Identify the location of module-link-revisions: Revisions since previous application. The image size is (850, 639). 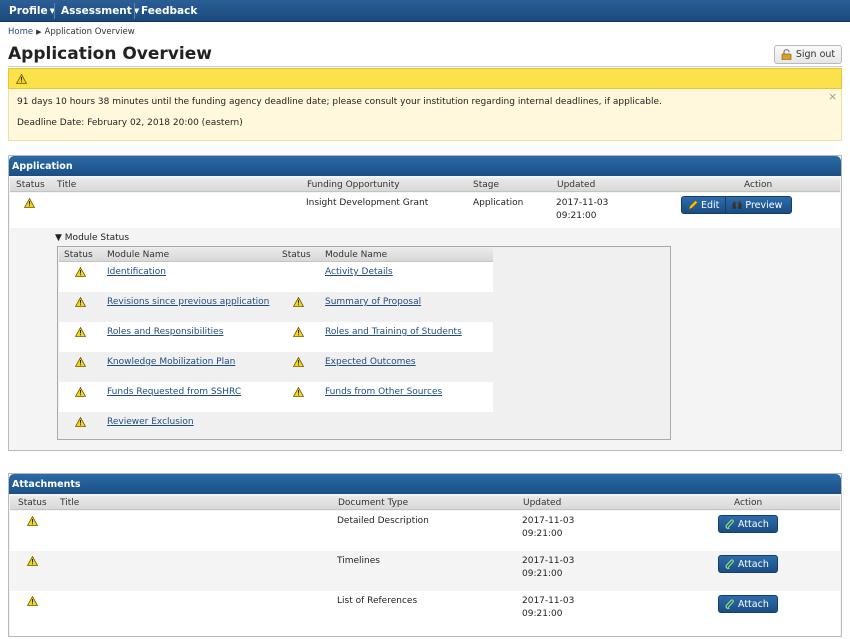
(188, 302).